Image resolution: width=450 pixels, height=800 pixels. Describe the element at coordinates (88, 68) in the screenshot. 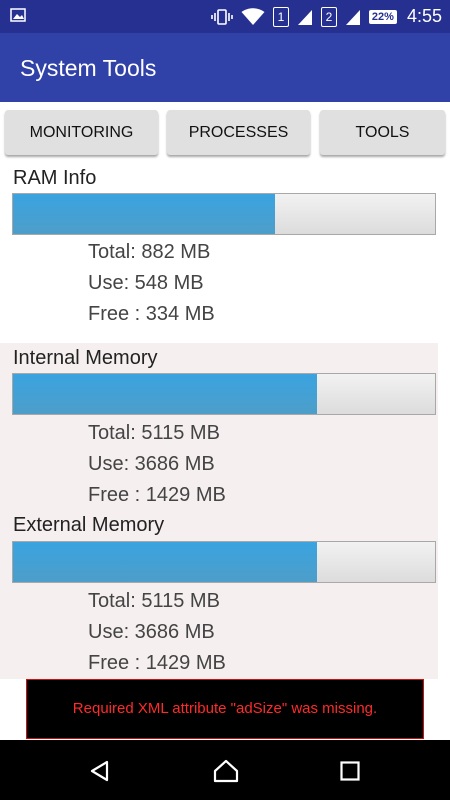

I see `app-title: System Tools` at that location.